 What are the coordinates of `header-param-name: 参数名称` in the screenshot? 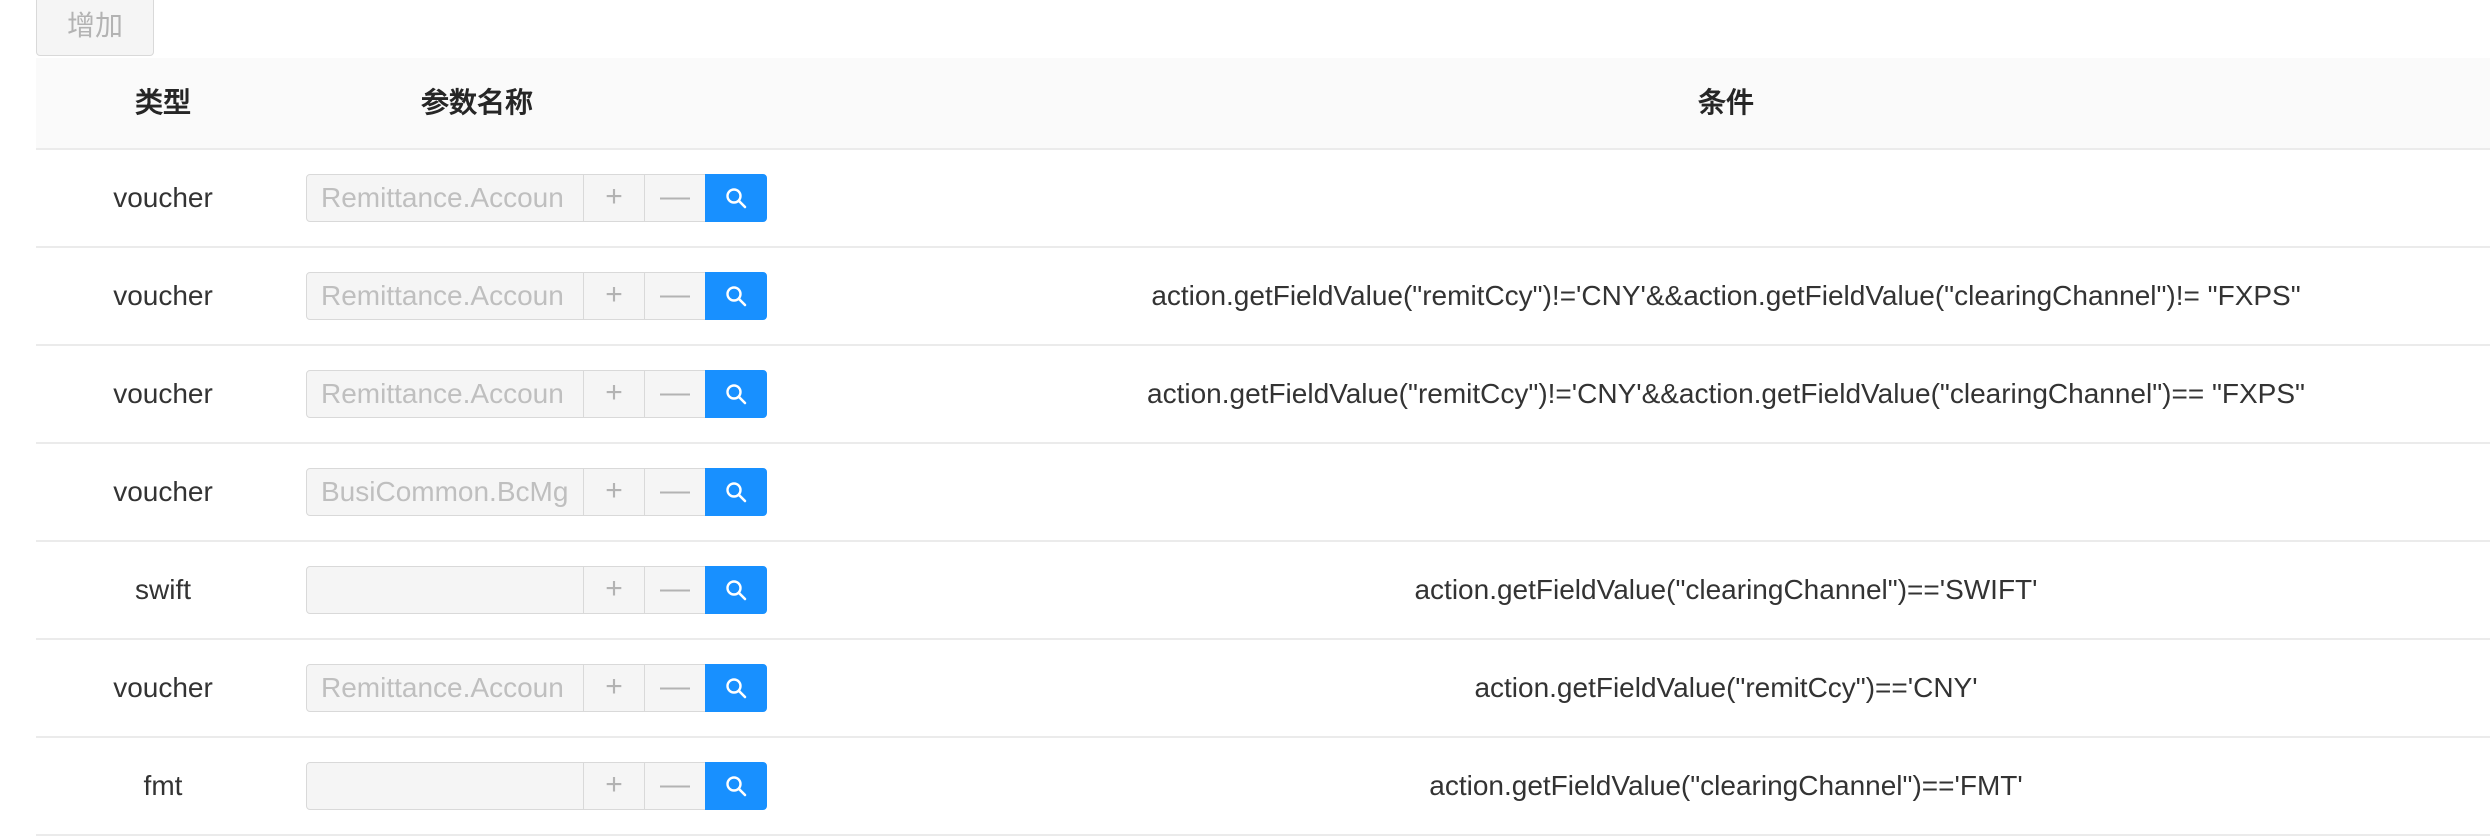 It's located at (476, 102).